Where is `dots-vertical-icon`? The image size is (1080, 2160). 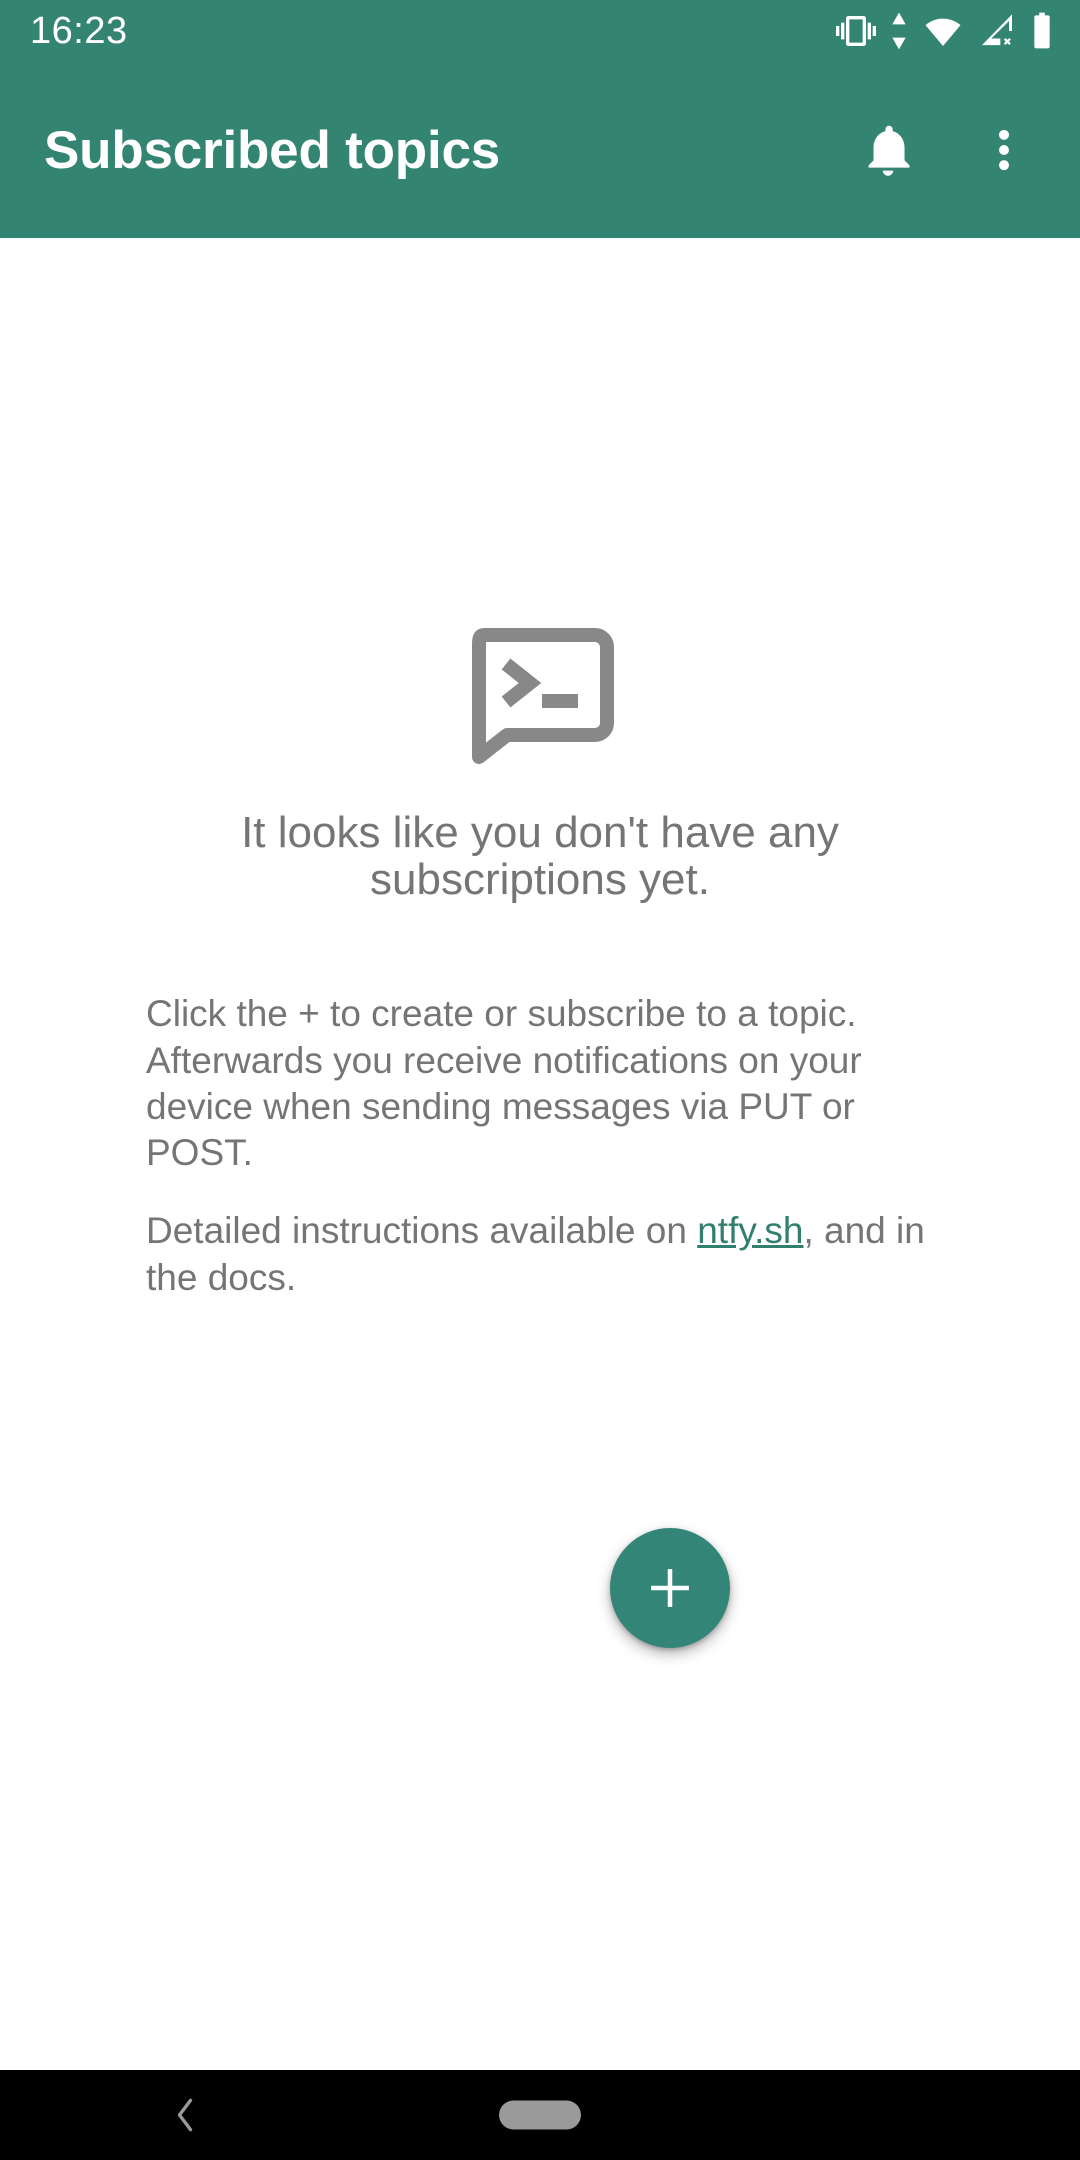 dots-vertical-icon is located at coordinates (1004, 150).